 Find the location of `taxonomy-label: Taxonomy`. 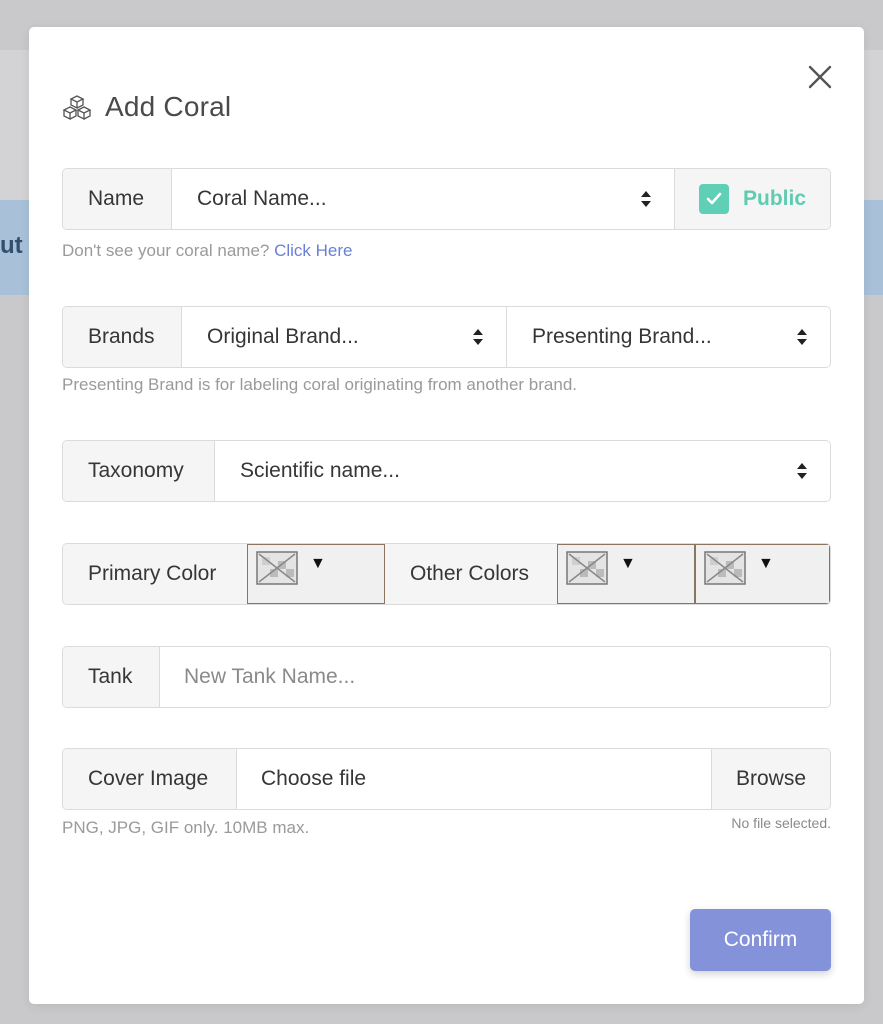

taxonomy-label: Taxonomy is located at coordinates (139, 471).